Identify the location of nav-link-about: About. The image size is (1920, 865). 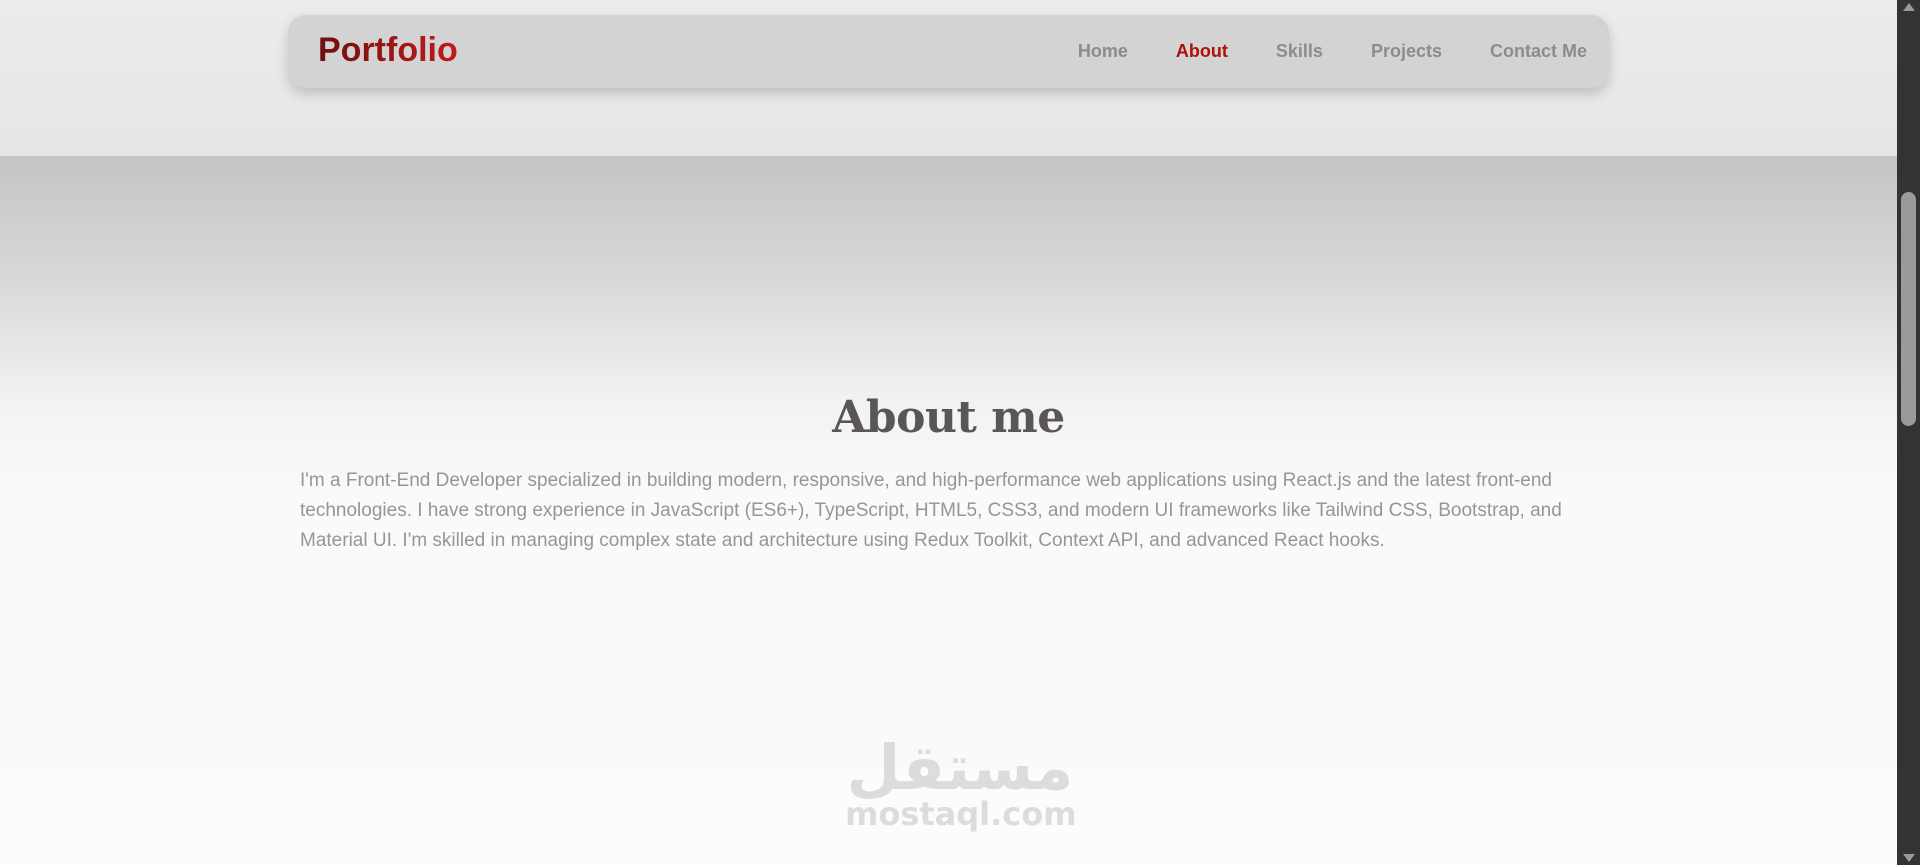
(1202, 51).